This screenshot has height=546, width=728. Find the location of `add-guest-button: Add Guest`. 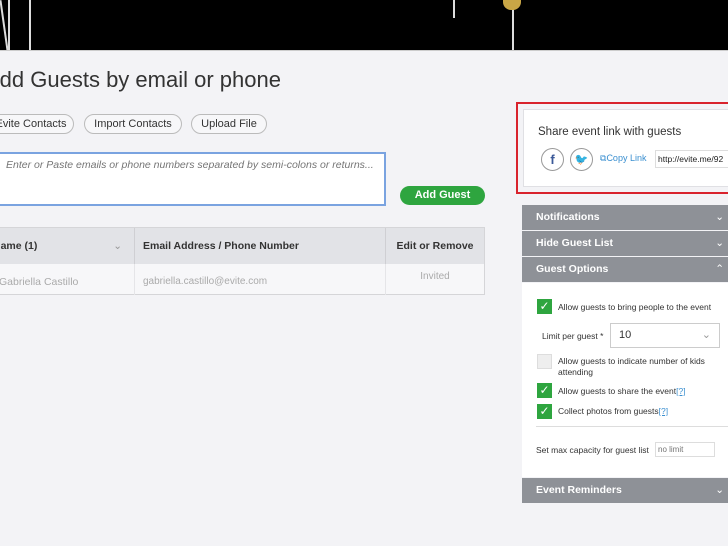

add-guest-button: Add Guest is located at coordinates (442, 195).